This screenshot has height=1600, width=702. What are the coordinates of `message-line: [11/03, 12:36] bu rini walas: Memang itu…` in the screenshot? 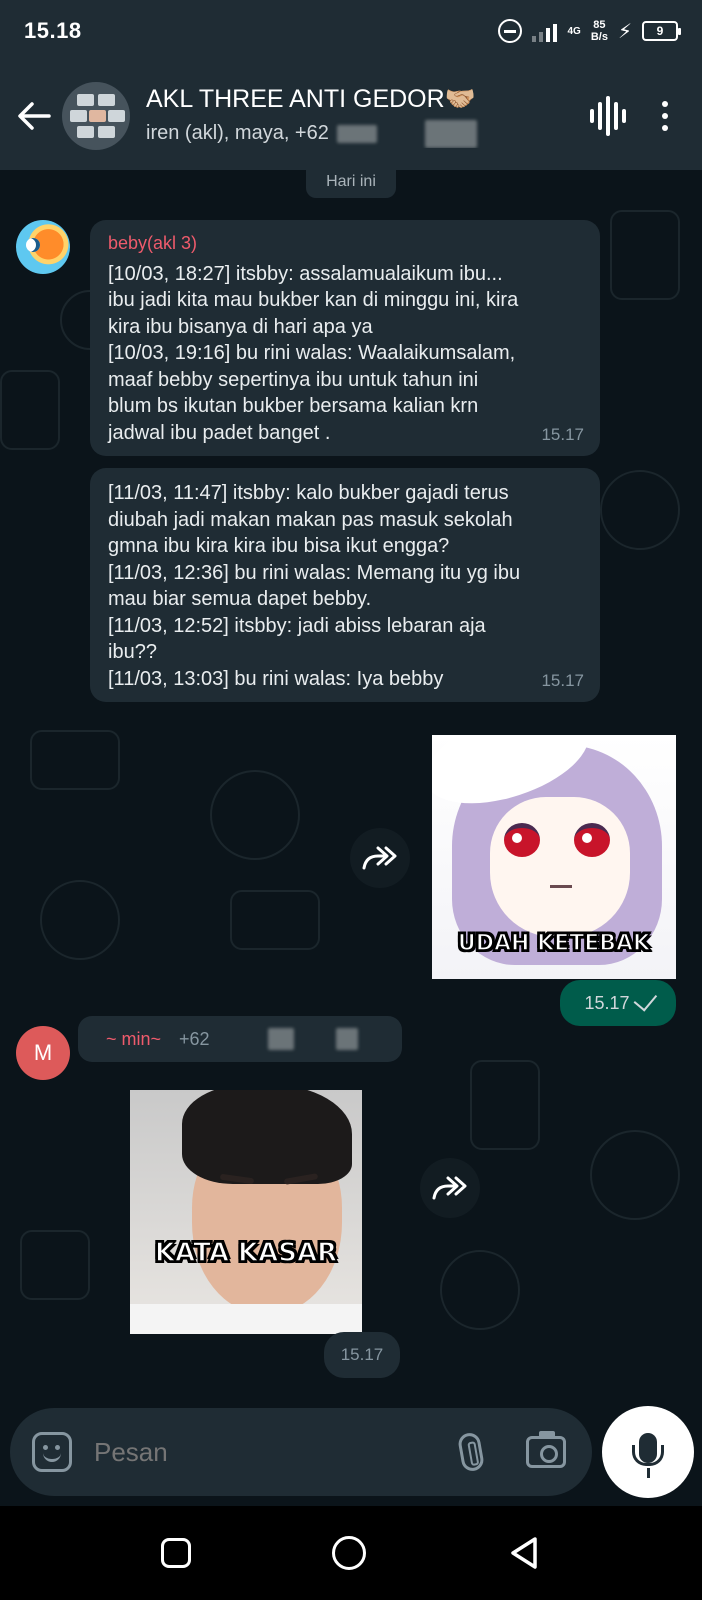 It's located at (314, 572).